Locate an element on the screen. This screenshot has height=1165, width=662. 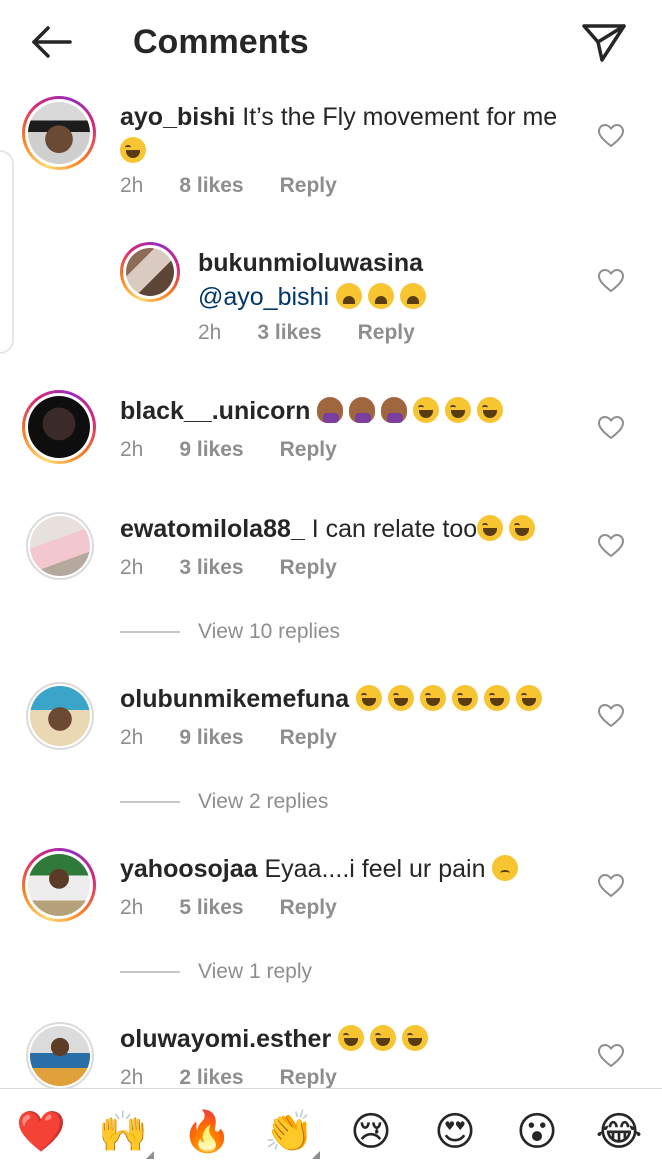
comment-text: bukunmioluwasina @ayo_bishi is located at coordinates (315, 280).